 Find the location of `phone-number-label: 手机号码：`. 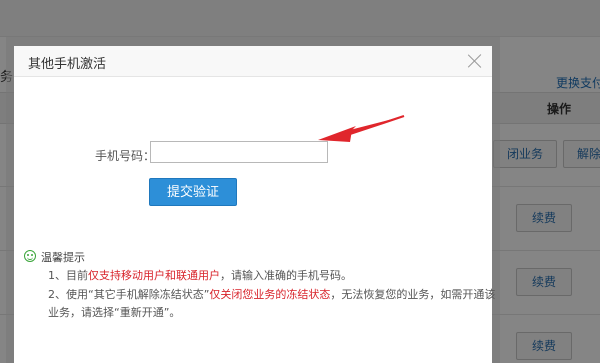

phone-number-label: 手机号码： is located at coordinates (125, 156).